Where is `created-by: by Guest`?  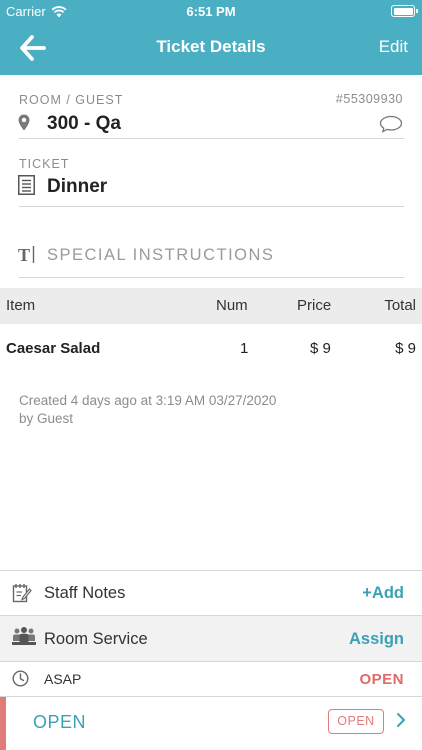 created-by: by Guest is located at coordinates (46, 418).